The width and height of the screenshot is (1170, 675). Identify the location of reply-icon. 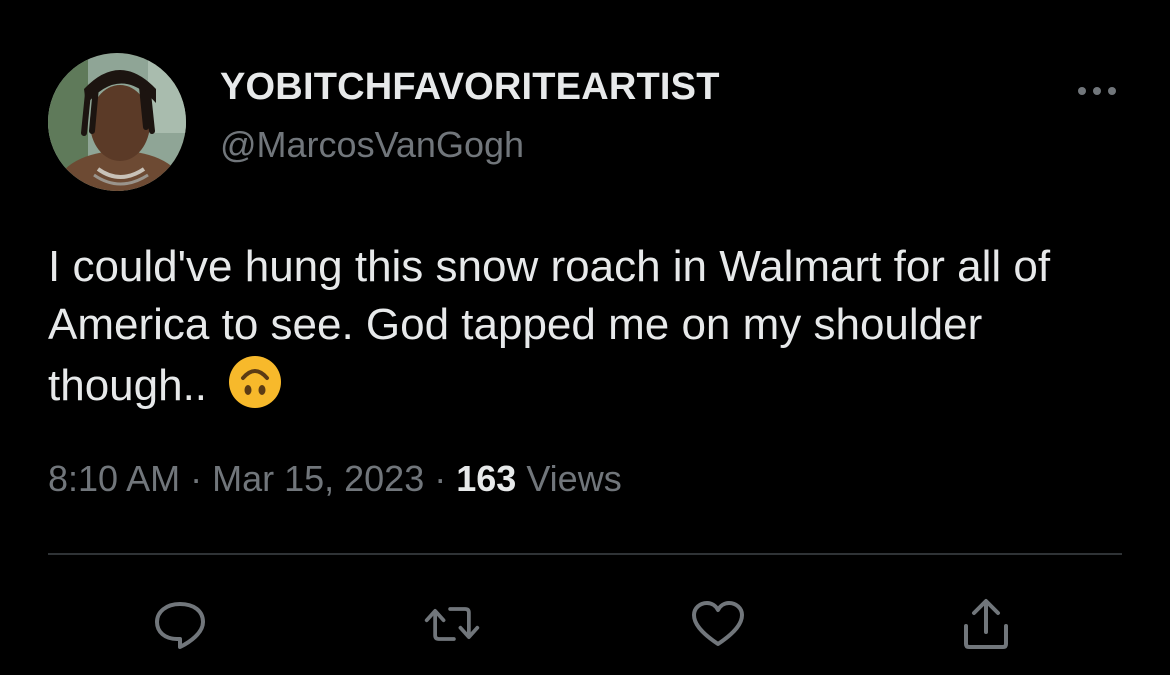
(180, 625).